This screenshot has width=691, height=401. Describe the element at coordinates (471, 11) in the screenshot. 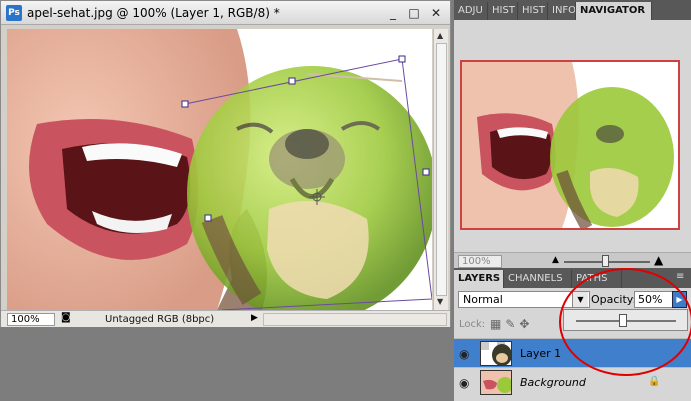

I see `tab-adjustments: ADJU` at that location.